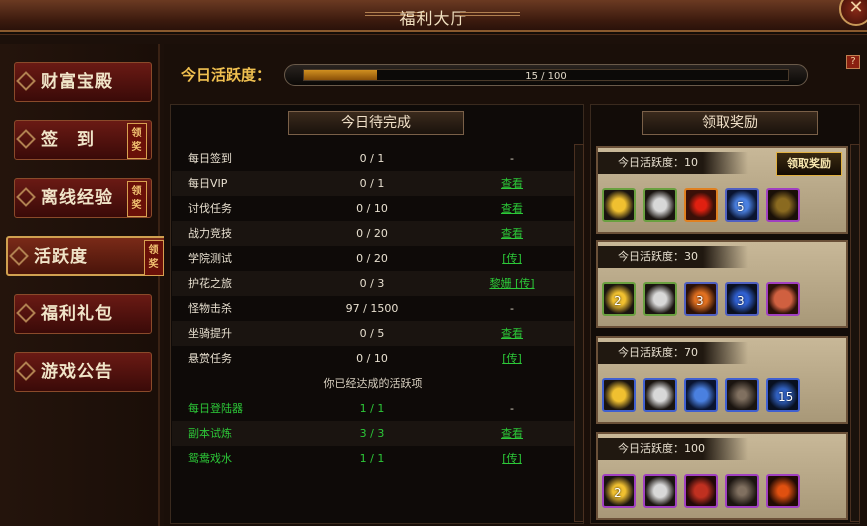  I want to click on sidebar-item-2: 签 到 领奖, so click(83, 140).